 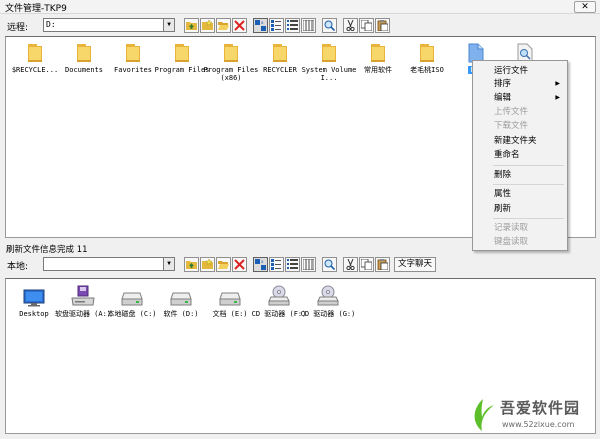 What do you see at coordinates (538, 424) in the screenshot?
I see `watermark-url: www.52zixue.com` at bounding box center [538, 424].